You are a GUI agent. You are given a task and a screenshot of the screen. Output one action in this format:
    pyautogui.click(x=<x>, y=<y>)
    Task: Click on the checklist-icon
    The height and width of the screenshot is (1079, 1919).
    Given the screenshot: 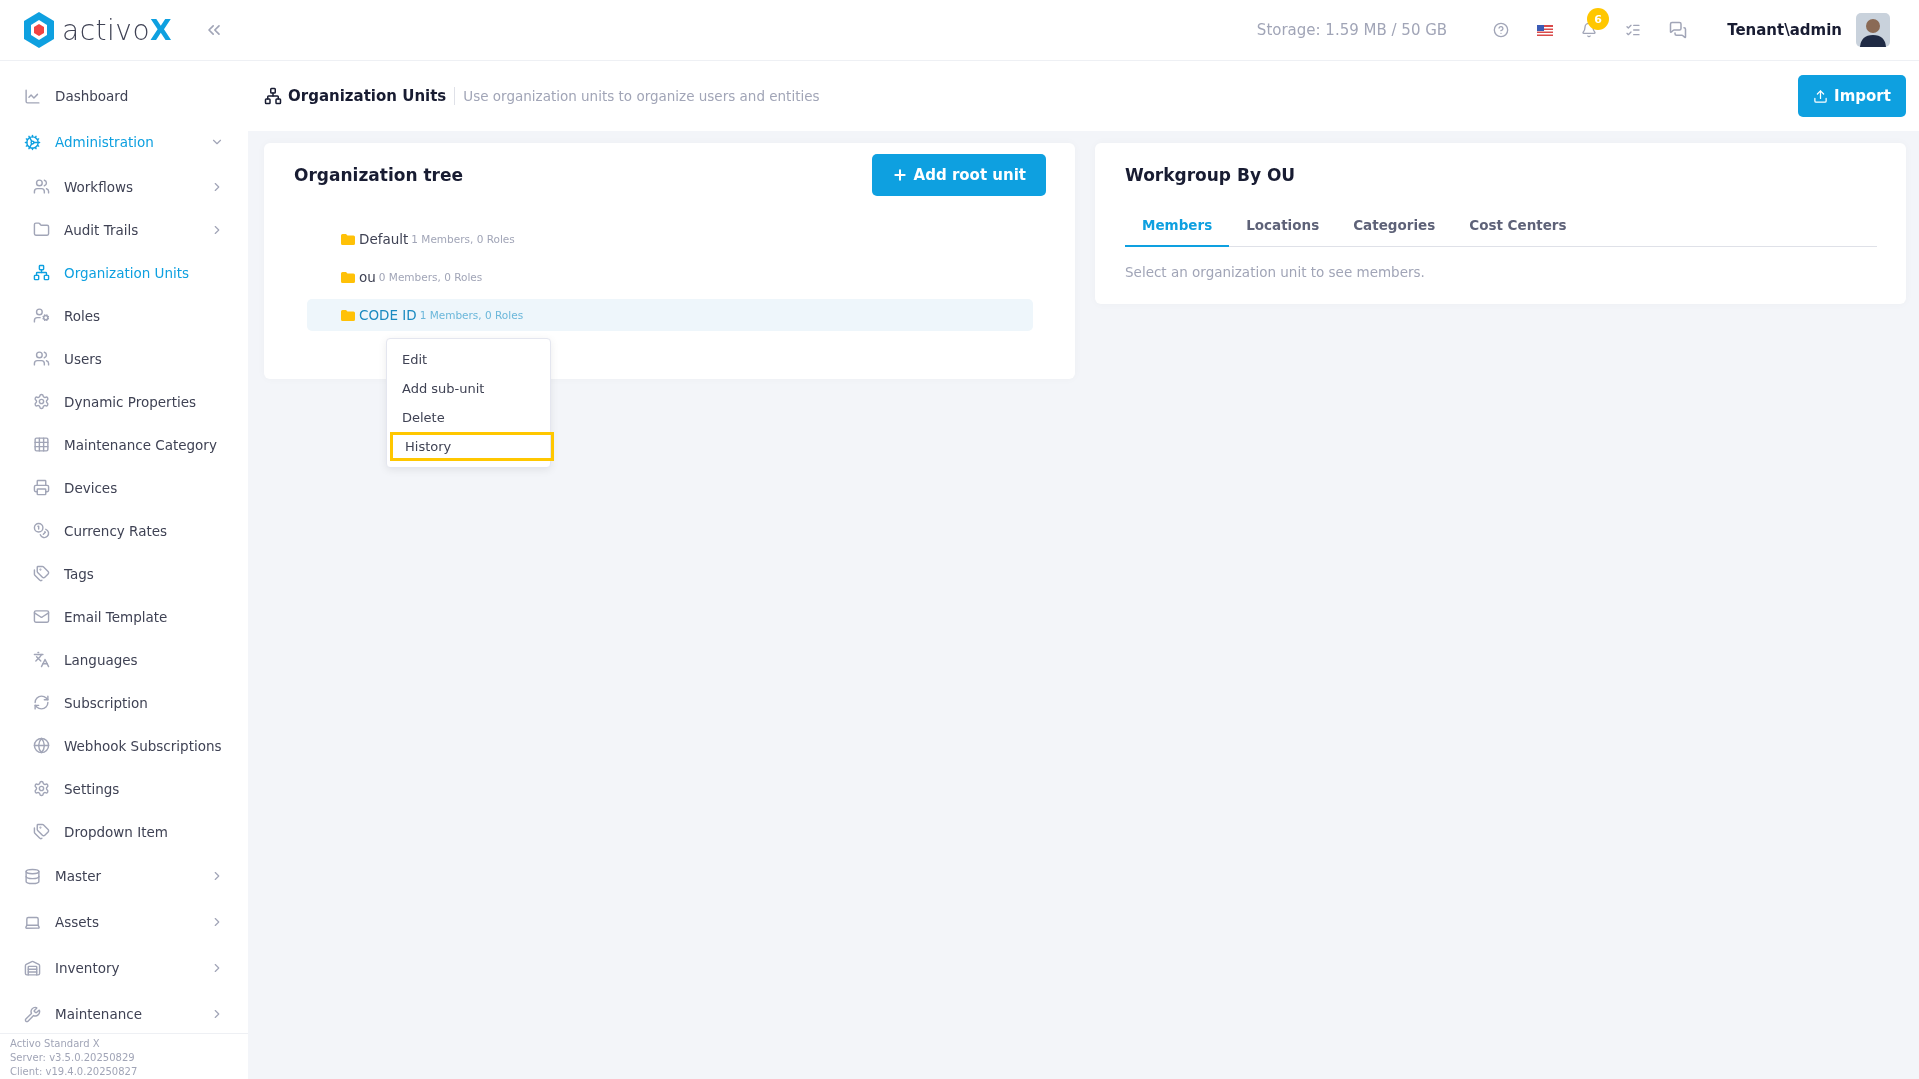 What is the action you would take?
    pyautogui.click(x=1633, y=30)
    